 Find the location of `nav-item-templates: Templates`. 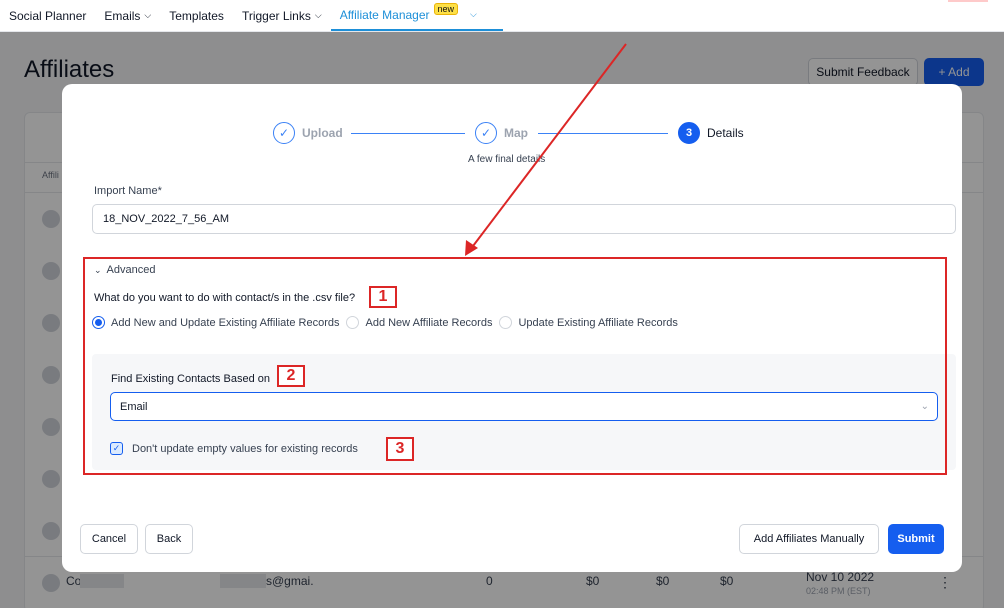

nav-item-templates: Templates is located at coordinates (196, 16).